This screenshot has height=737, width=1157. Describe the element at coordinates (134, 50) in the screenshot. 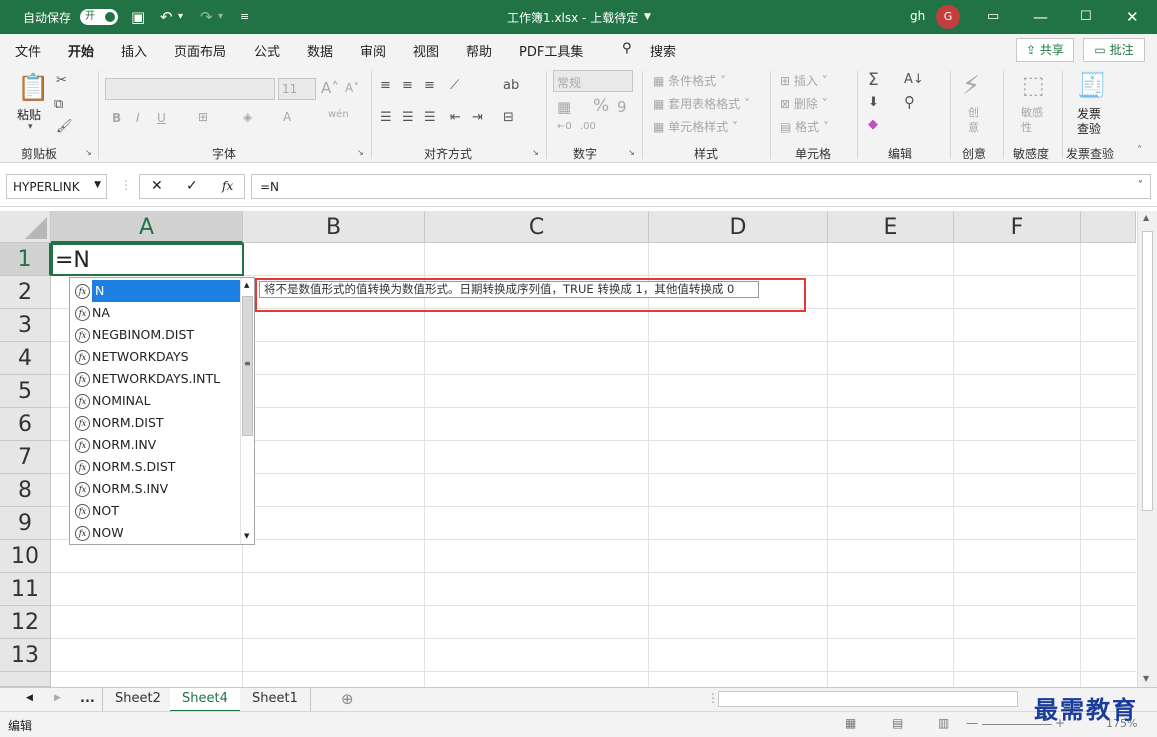

I see `tab-insert: 插入` at that location.